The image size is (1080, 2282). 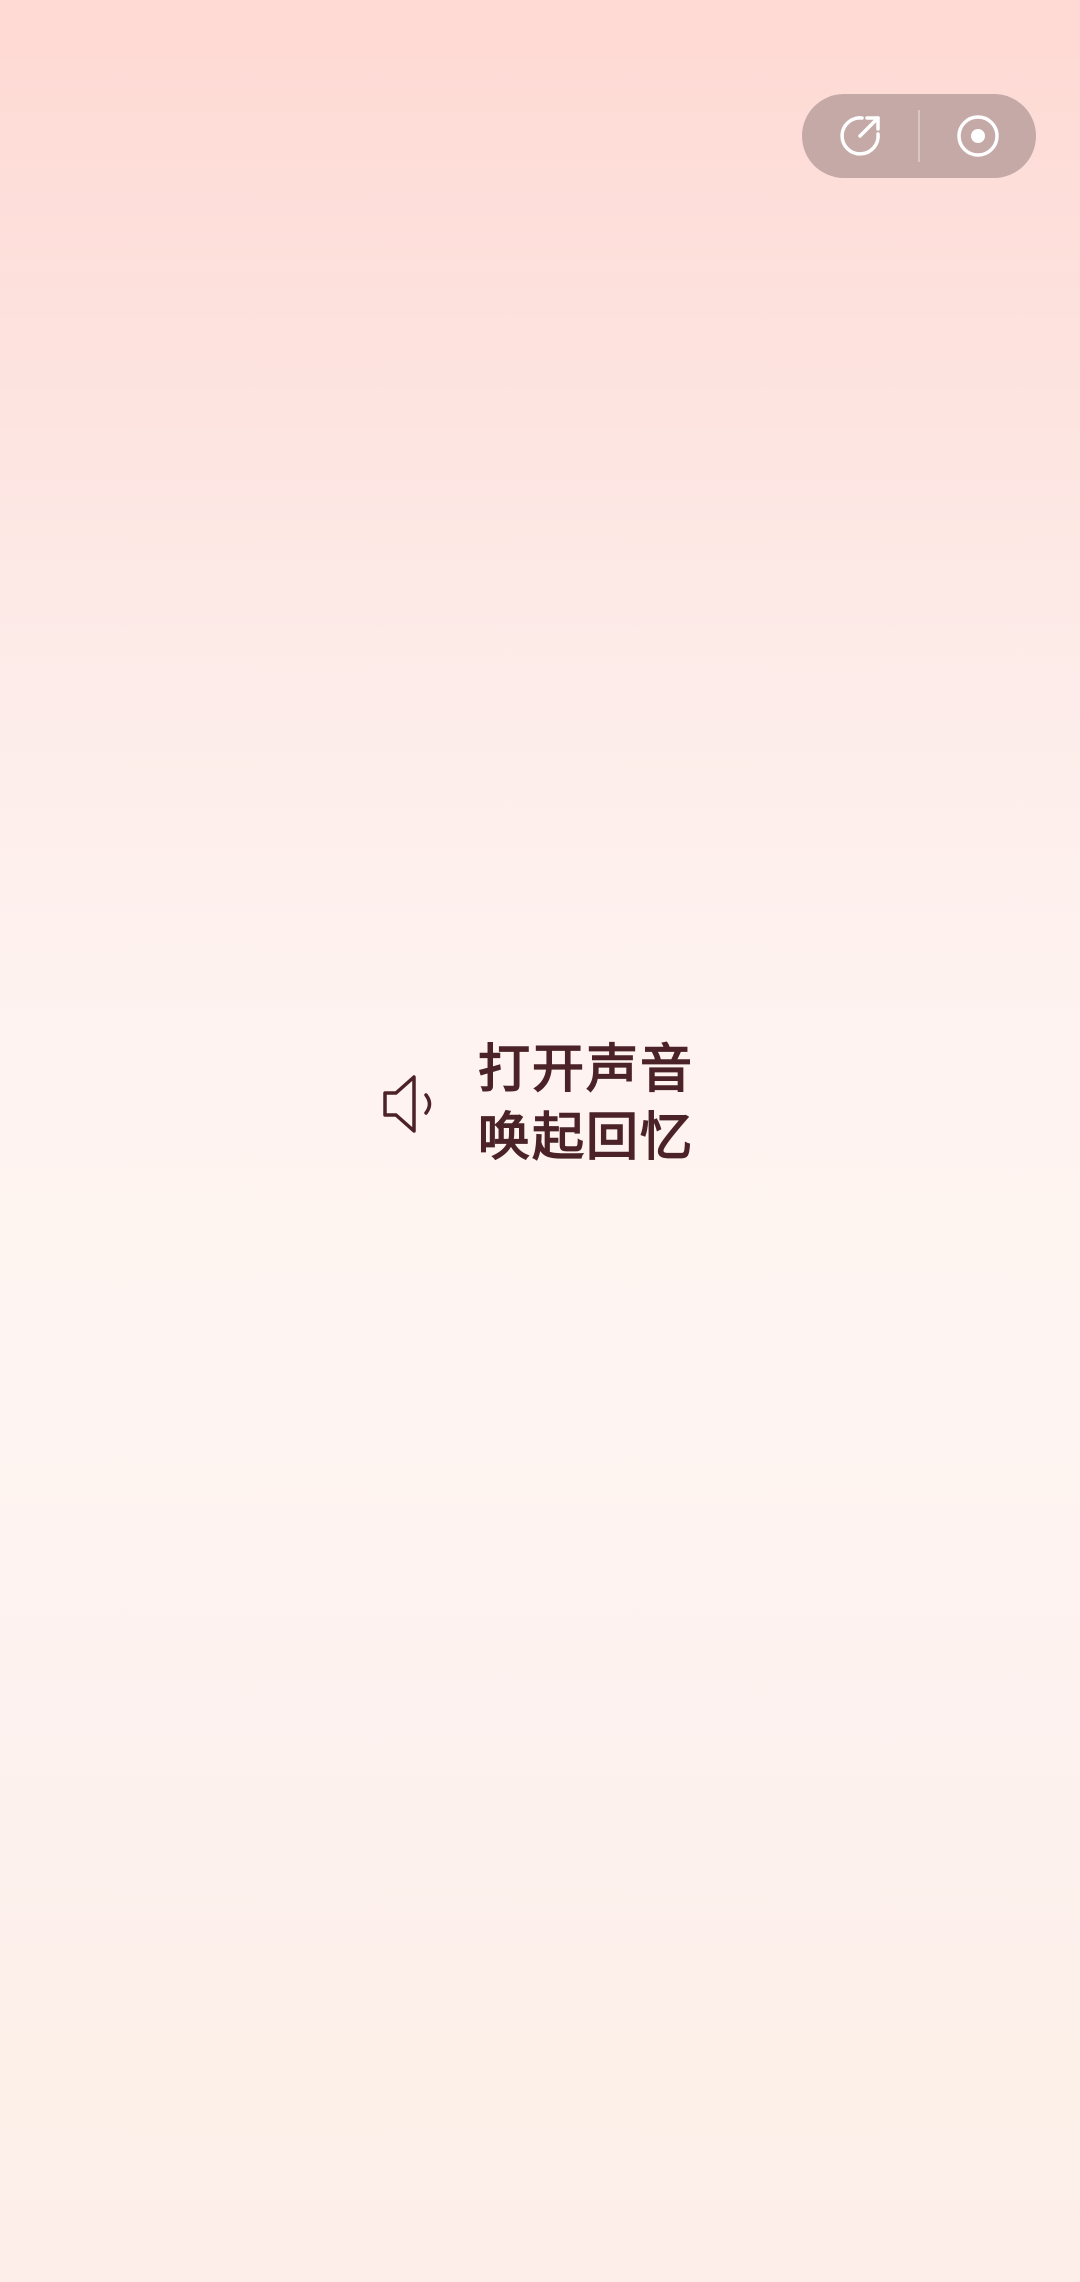 I want to click on mini-program-capsule, so click(x=919, y=136).